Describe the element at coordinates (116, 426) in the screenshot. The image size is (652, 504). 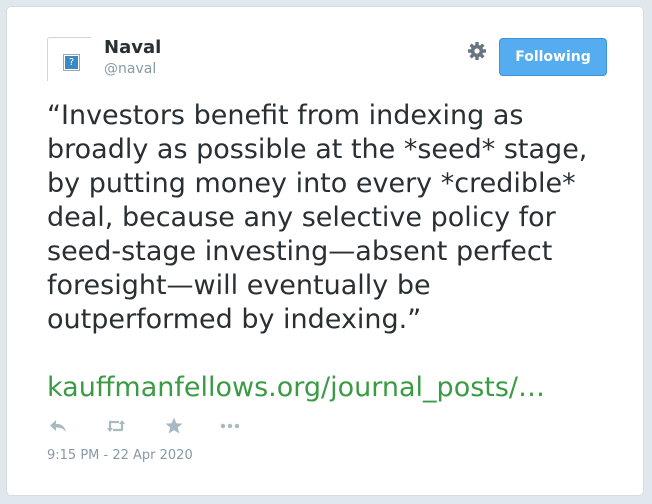
I see `retweet-icon` at that location.